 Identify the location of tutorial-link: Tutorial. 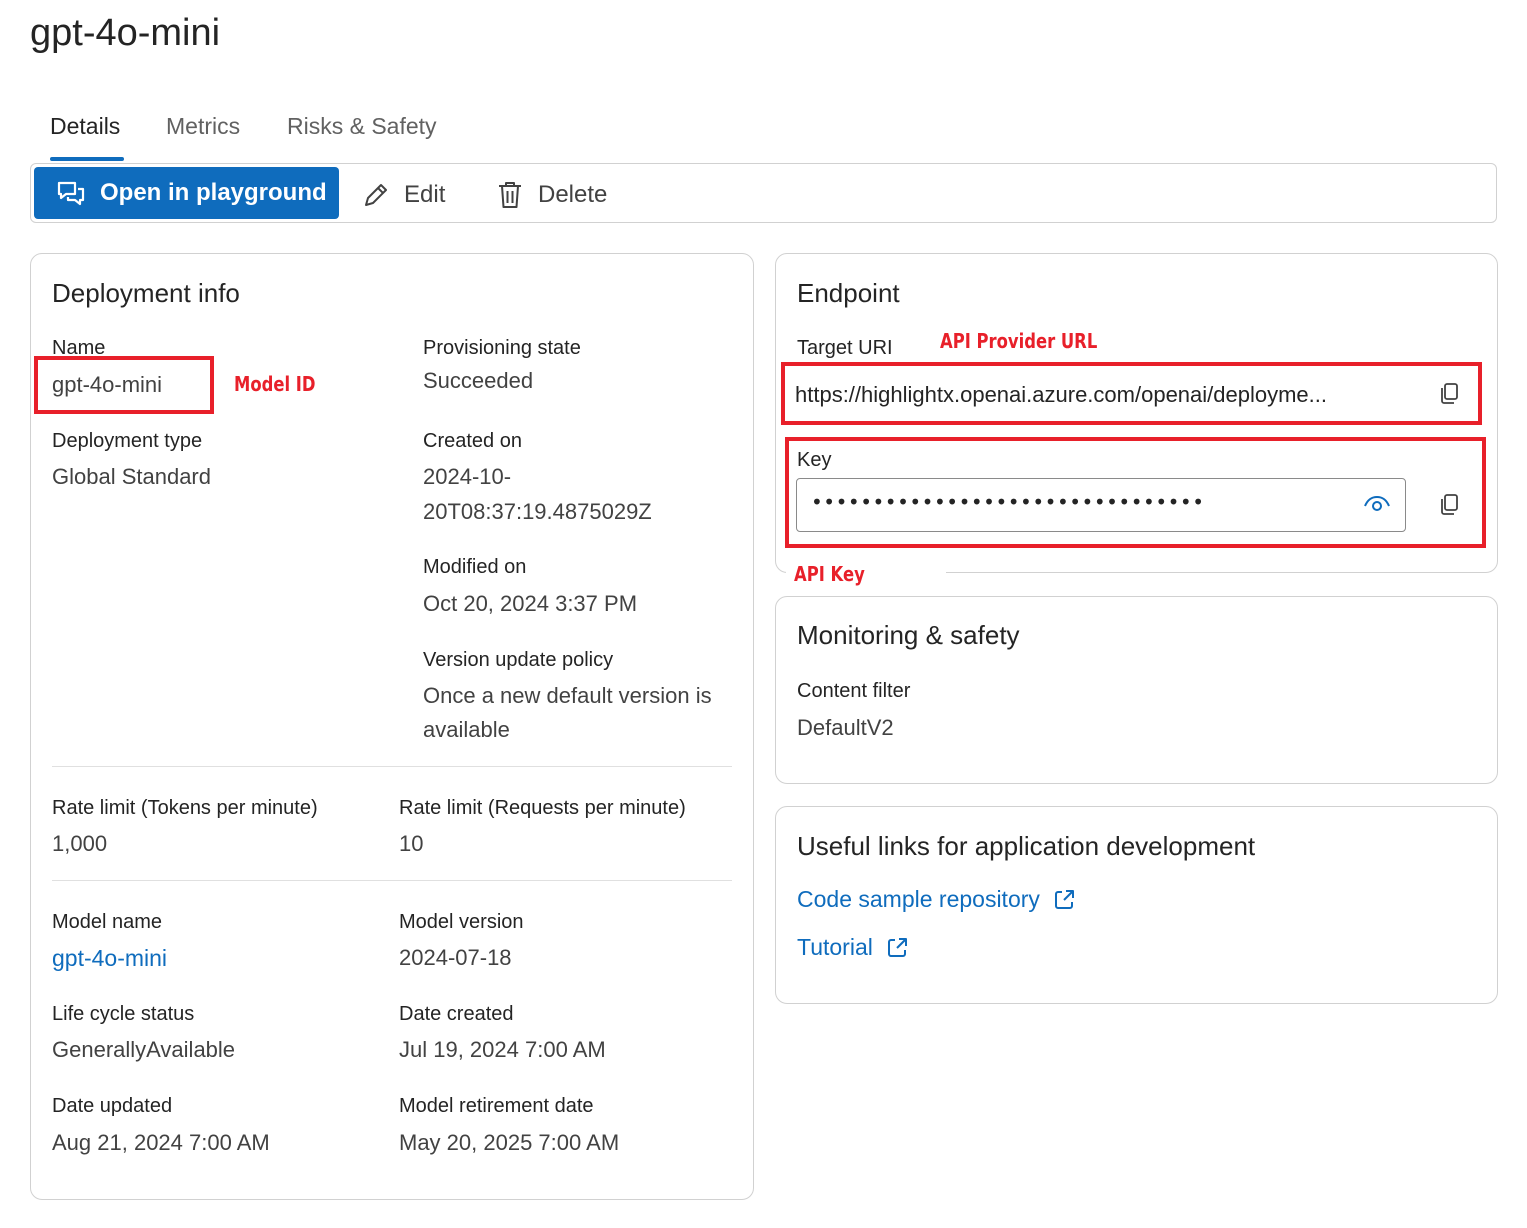
(853, 947).